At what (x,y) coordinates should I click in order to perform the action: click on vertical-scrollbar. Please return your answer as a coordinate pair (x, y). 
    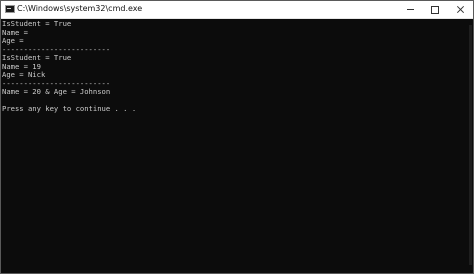
    Looking at the image, I should click on (468, 146).